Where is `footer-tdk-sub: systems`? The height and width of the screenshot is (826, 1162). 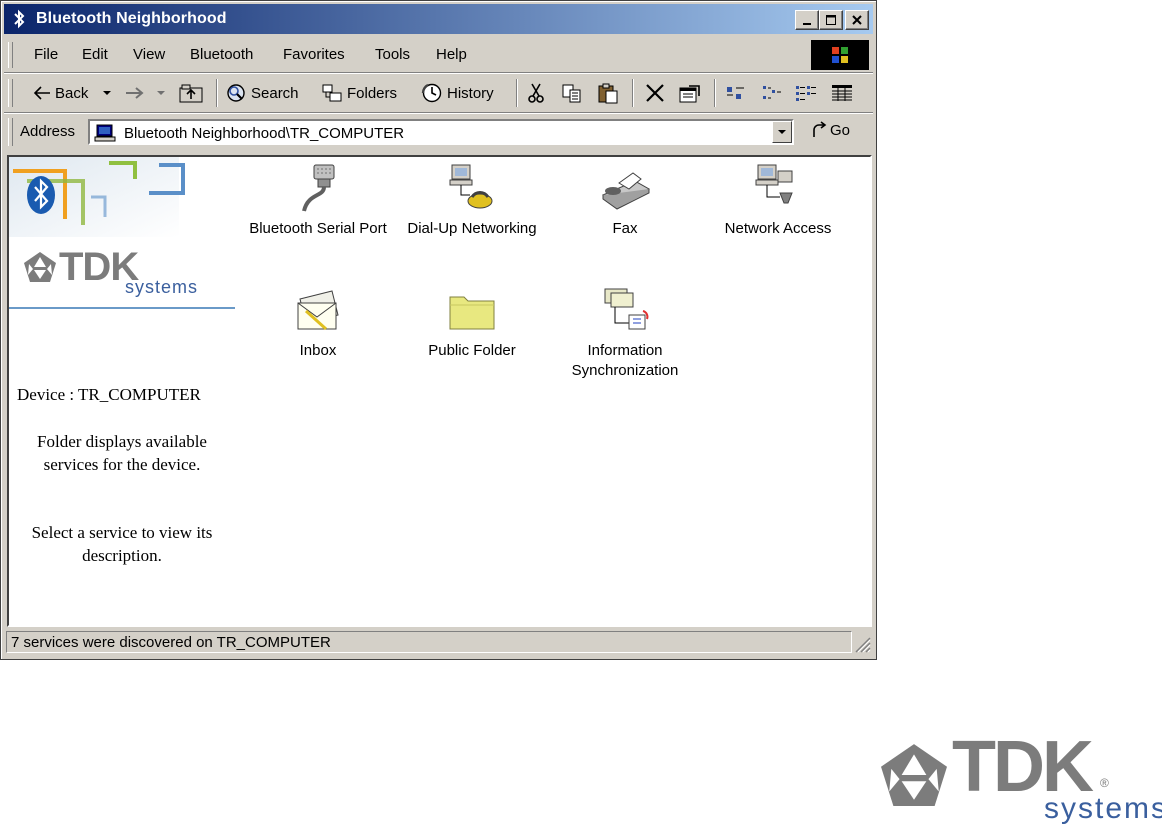 footer-tdk-sub: systems is located at coordinates (1103, 808).